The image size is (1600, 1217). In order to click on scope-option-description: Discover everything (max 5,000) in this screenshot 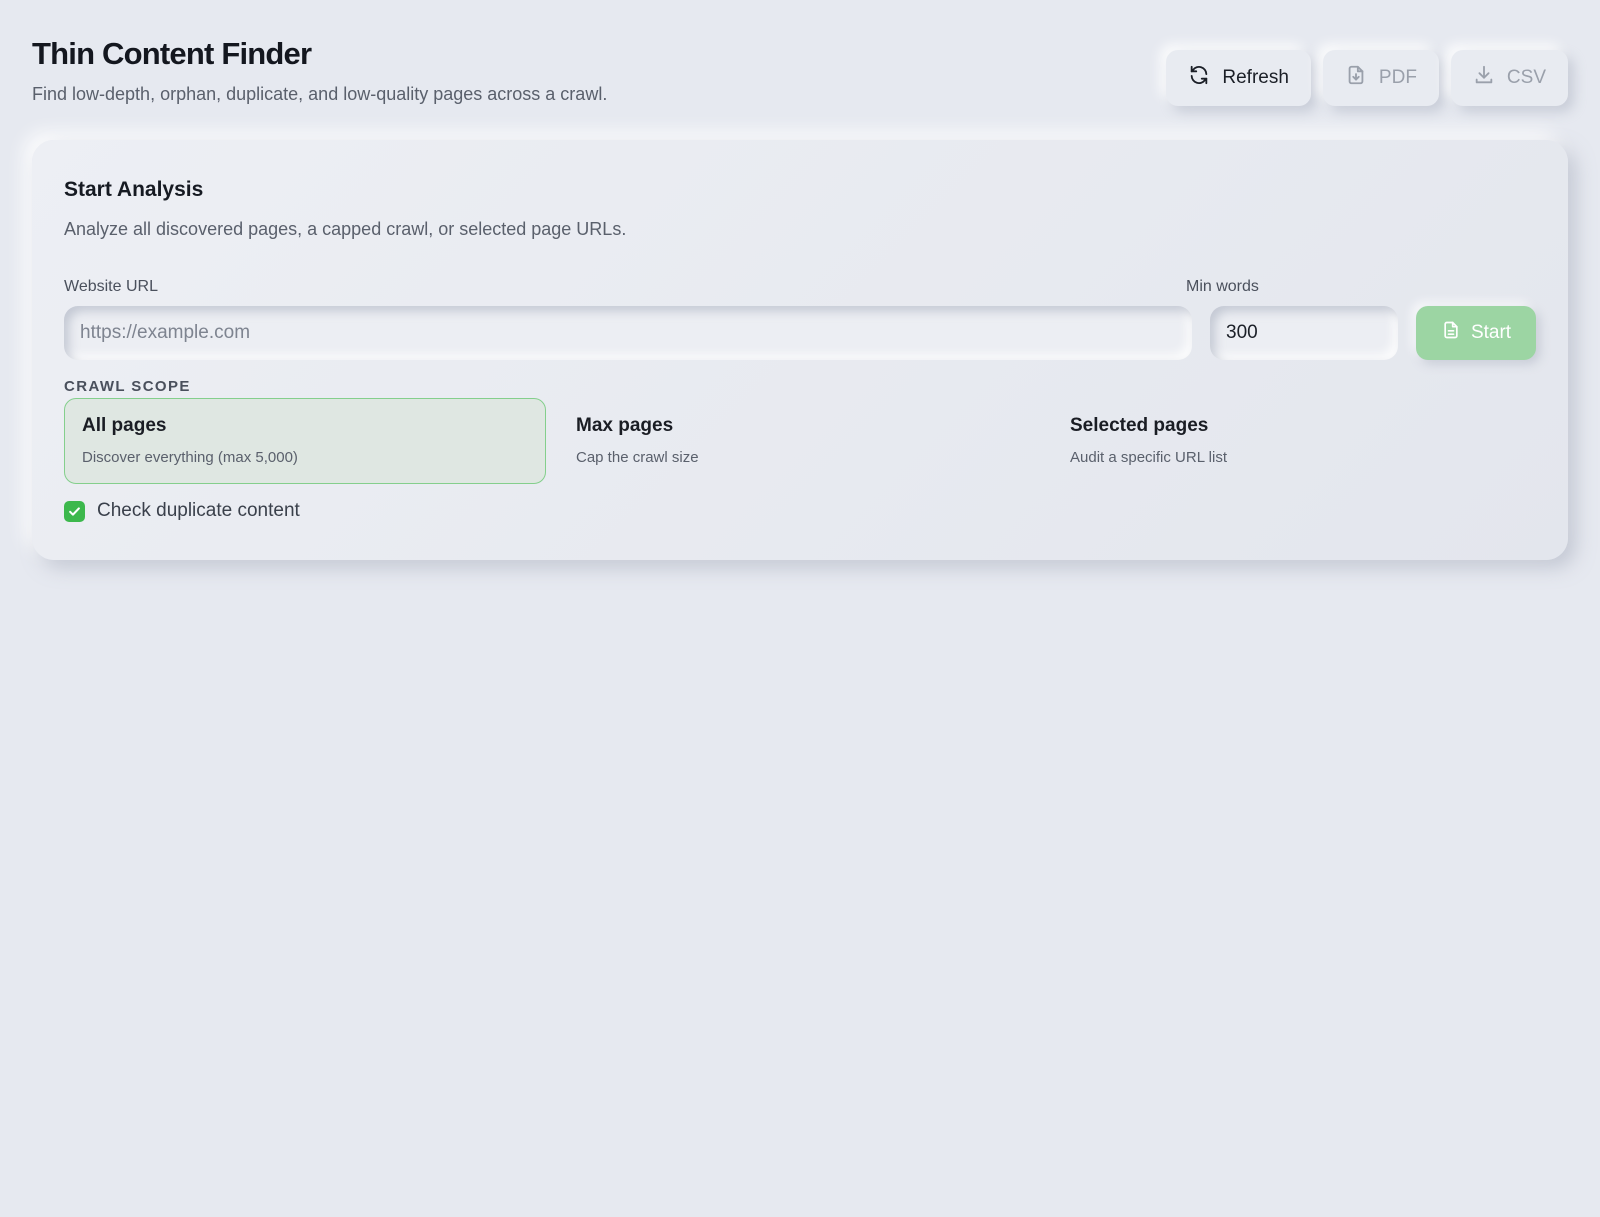, I will do `click(190, 457)`.